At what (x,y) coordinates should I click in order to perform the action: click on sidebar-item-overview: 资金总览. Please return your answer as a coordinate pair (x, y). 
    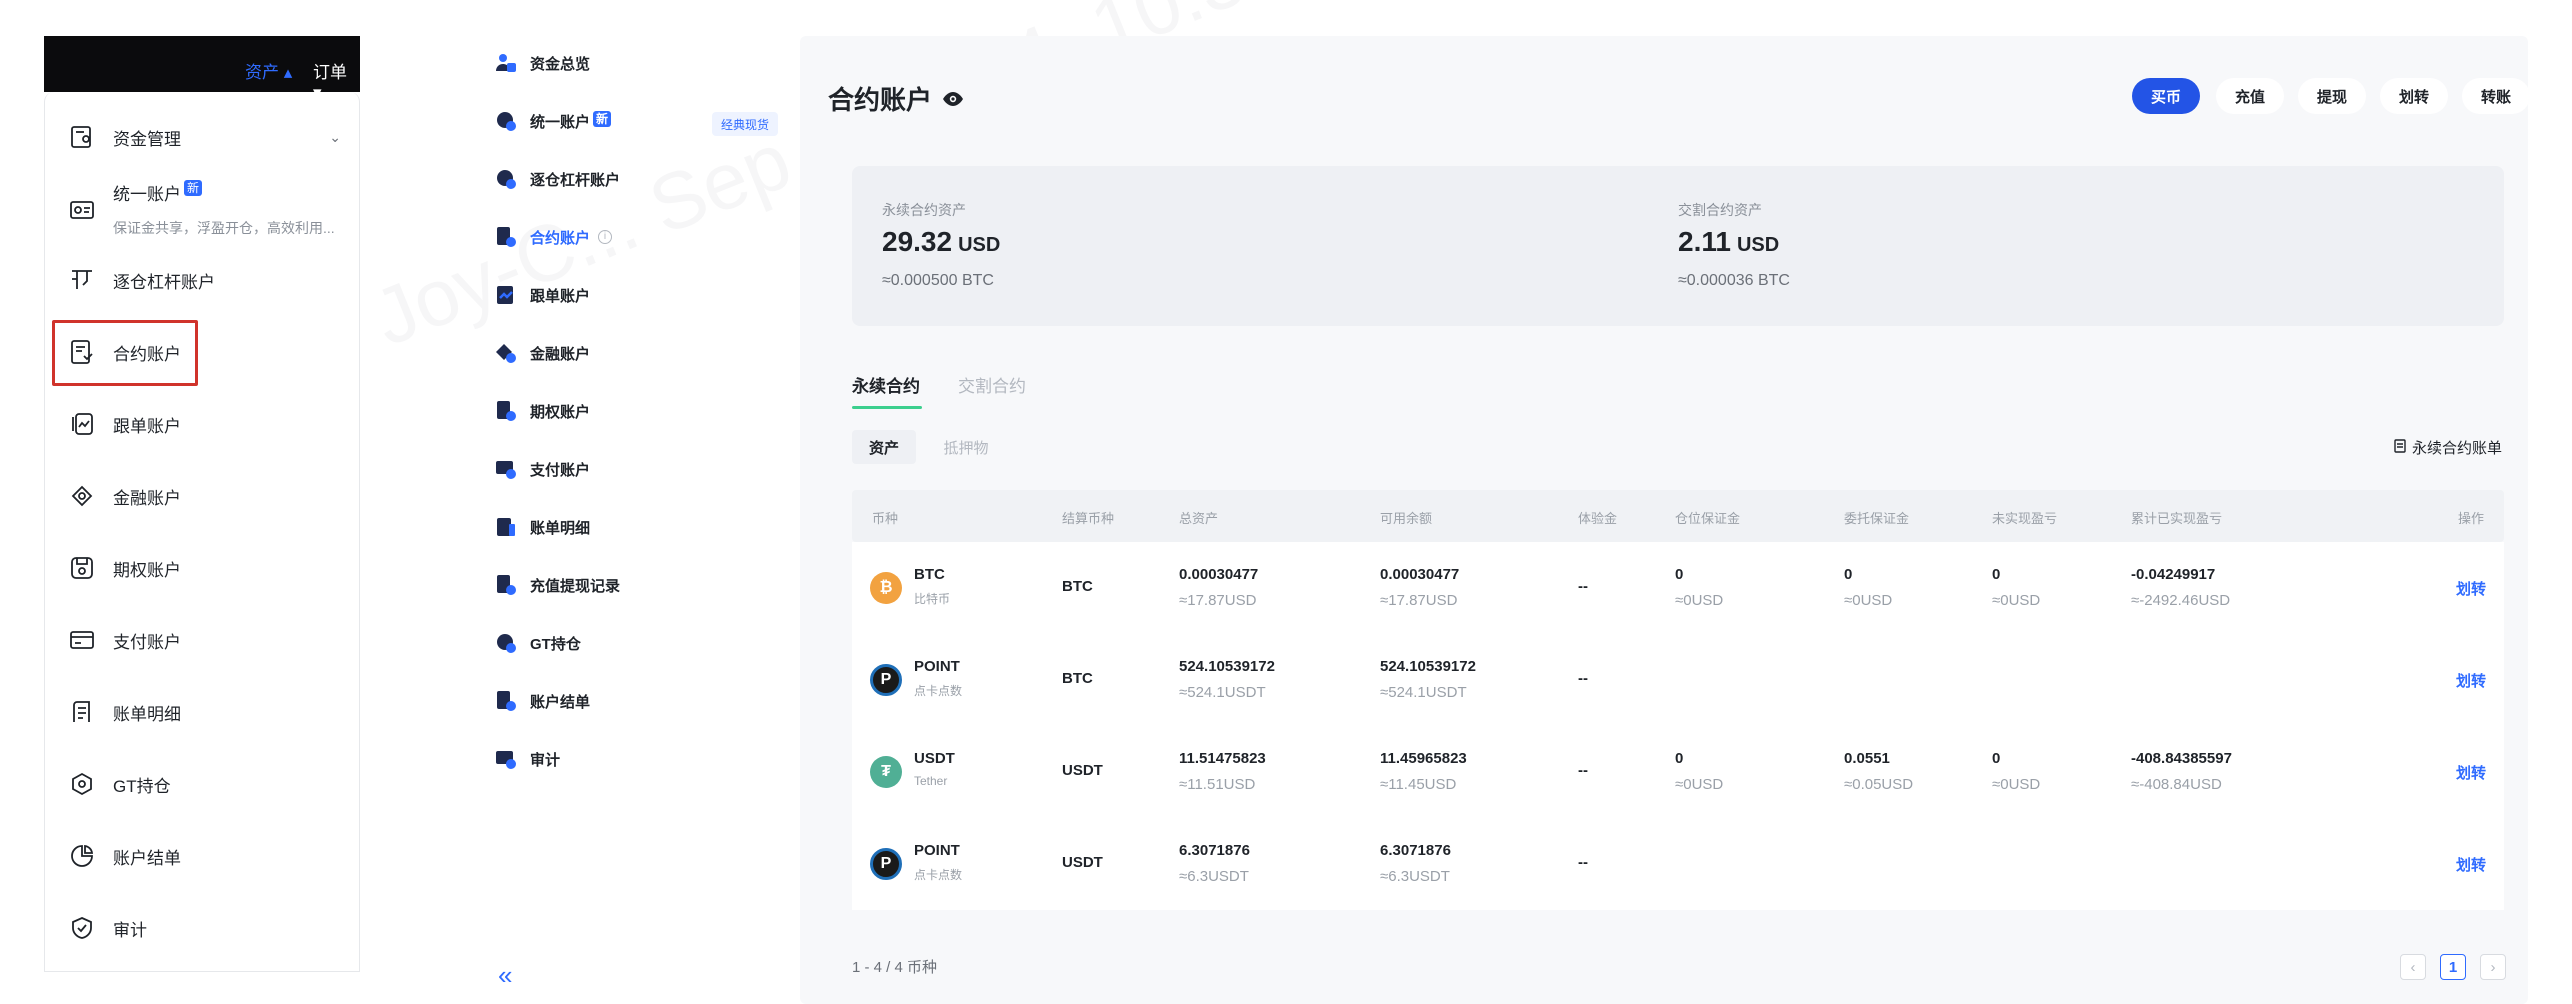
    Looking at the image, I should click on (542, 63).